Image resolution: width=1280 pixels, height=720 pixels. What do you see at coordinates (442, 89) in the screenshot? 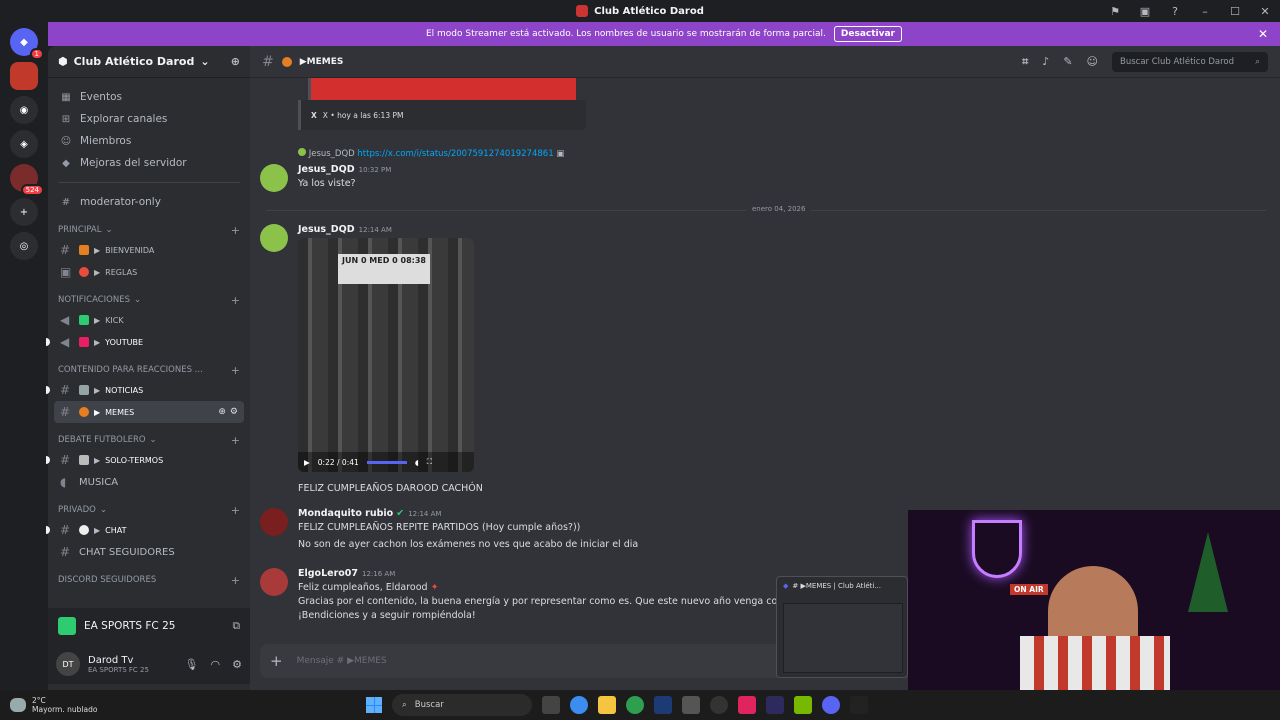
I see `embed-image` at bounding box center [442, 89].